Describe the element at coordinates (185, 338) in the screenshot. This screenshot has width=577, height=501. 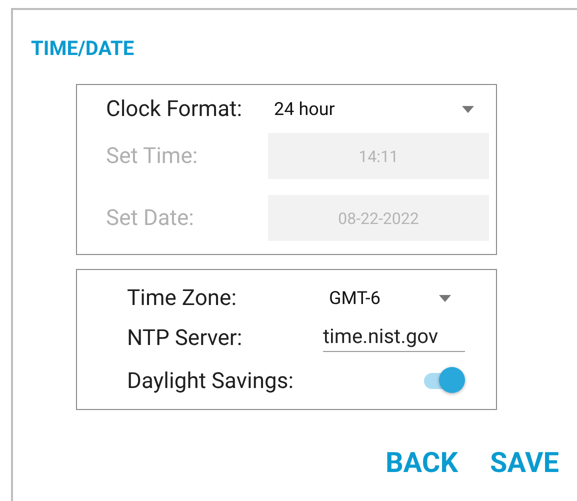
I see `field-label: NTP Server:` at that location.